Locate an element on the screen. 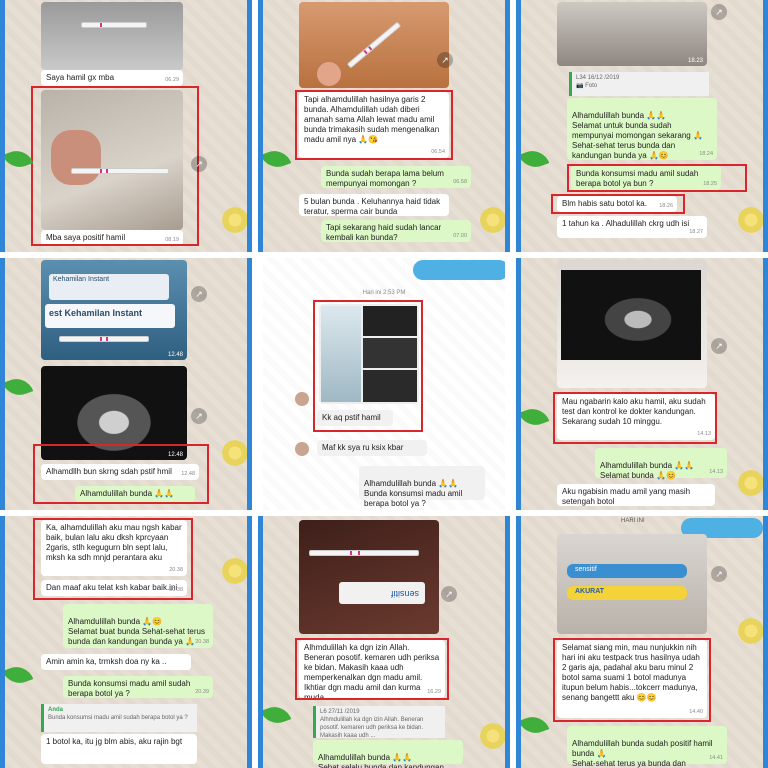  message-bubble: Maf kk sya ru ksix kbar is located at coordinates (372, 448).